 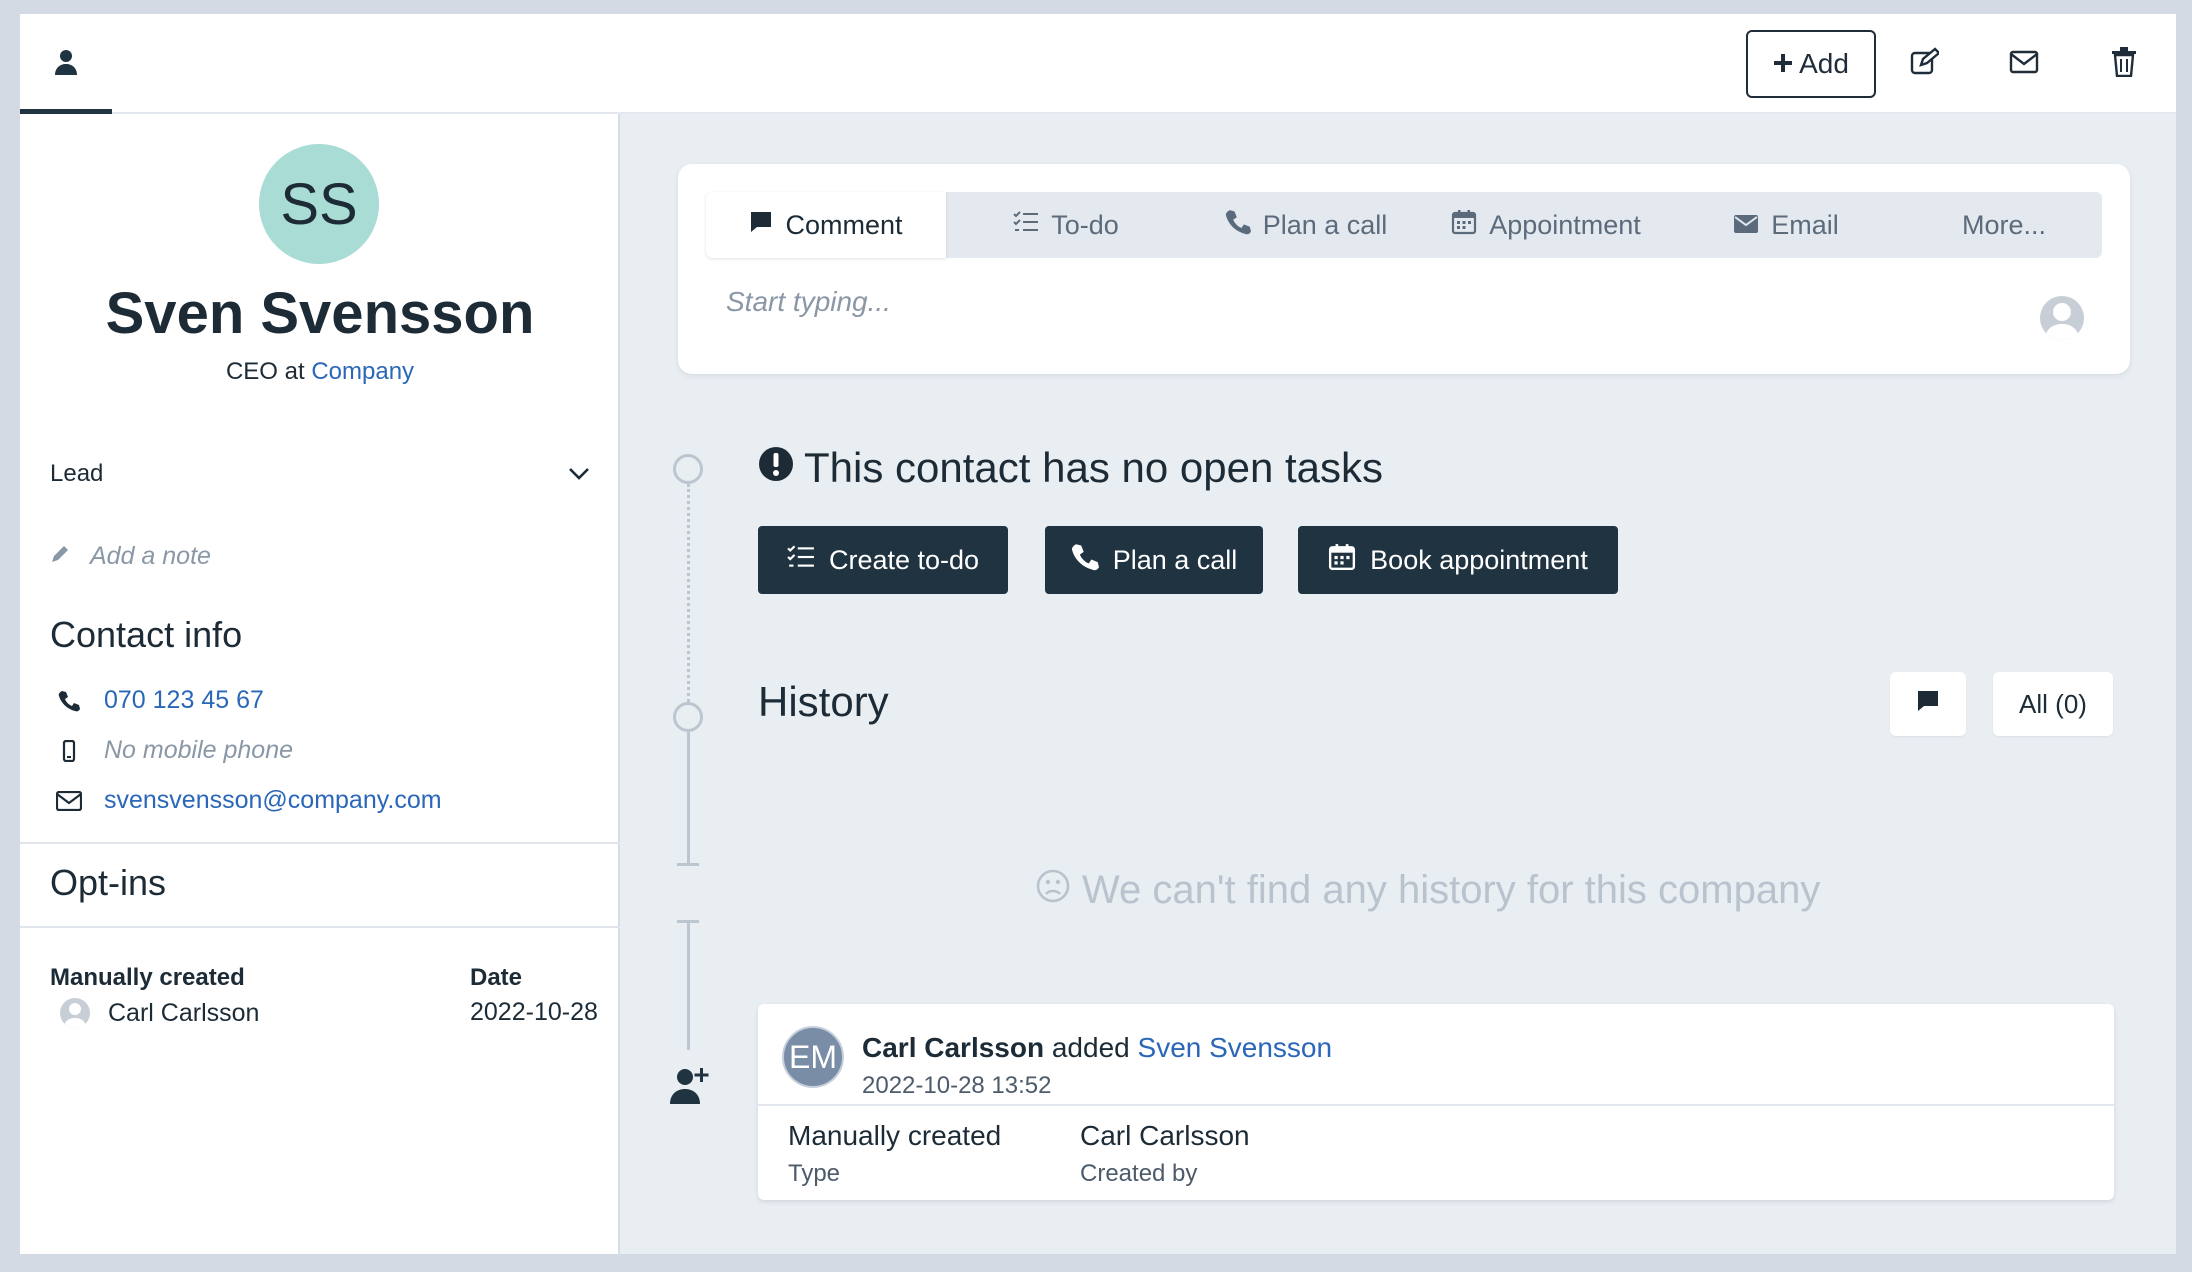 What do you see at coordinates (1053, 890) in the screenshot?
I see `sad-face-icon` at bounding box center [1053, 890].